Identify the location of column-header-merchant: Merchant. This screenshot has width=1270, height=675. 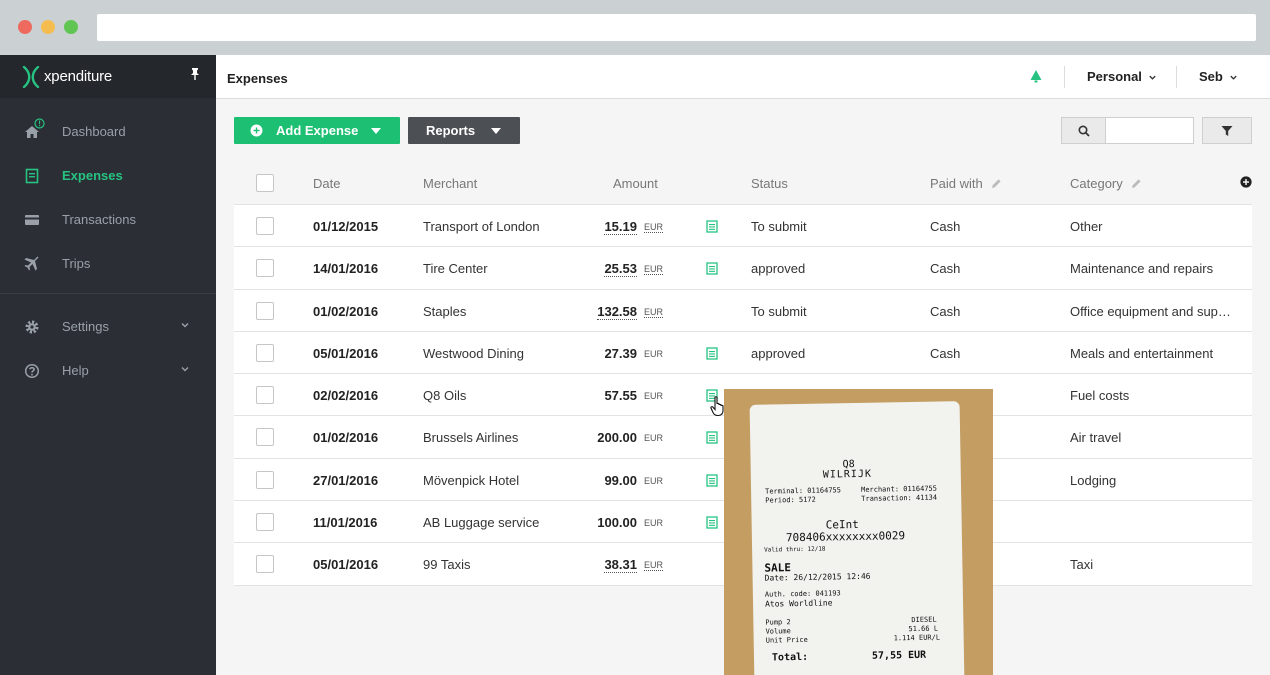
(450, 183).